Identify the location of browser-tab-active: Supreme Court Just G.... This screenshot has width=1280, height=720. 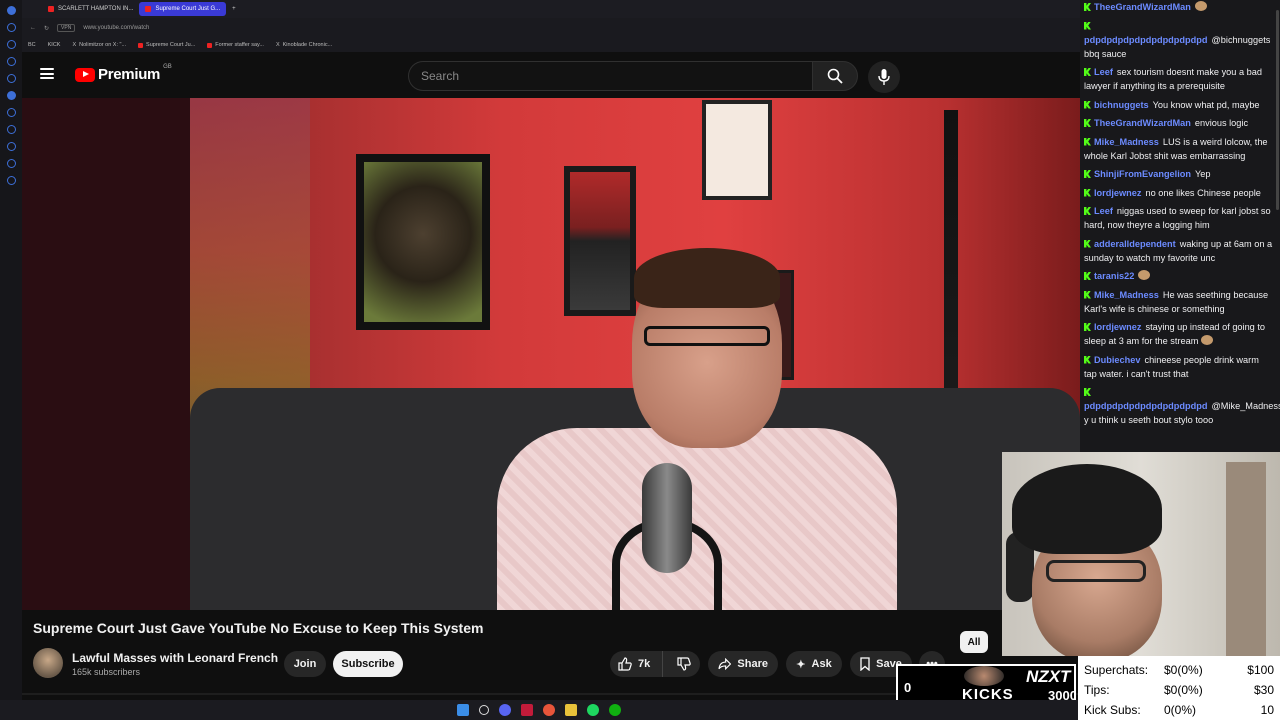
(183, 9).